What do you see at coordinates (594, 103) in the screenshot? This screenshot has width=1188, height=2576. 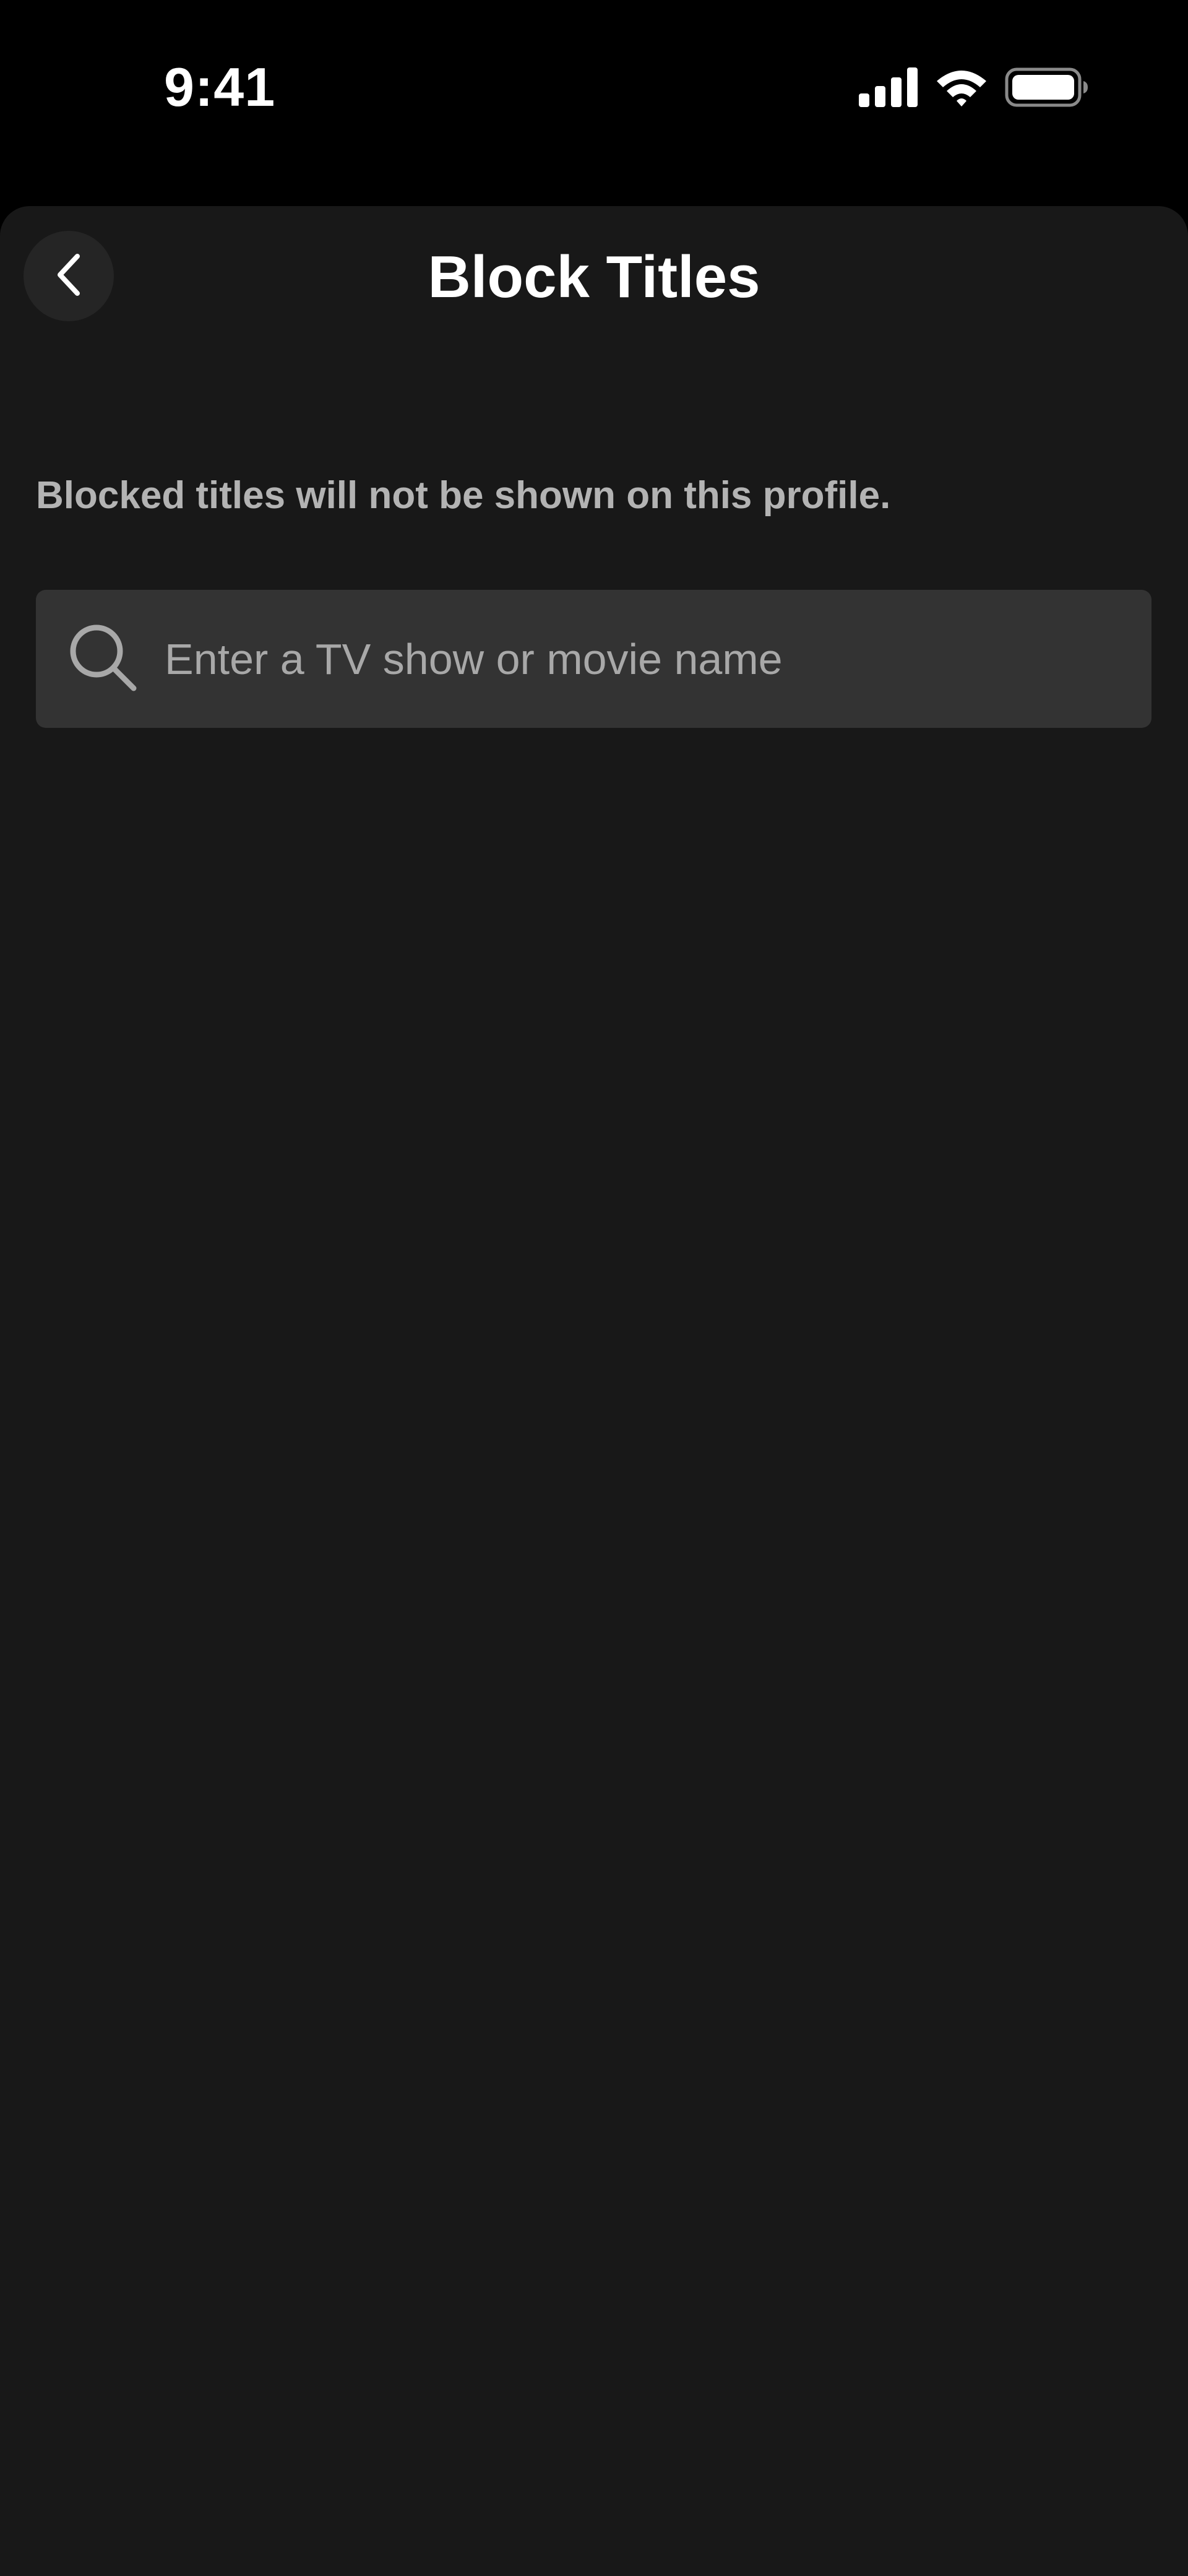 I see `status-bar: 9:41` at bounding box center [594, 103].